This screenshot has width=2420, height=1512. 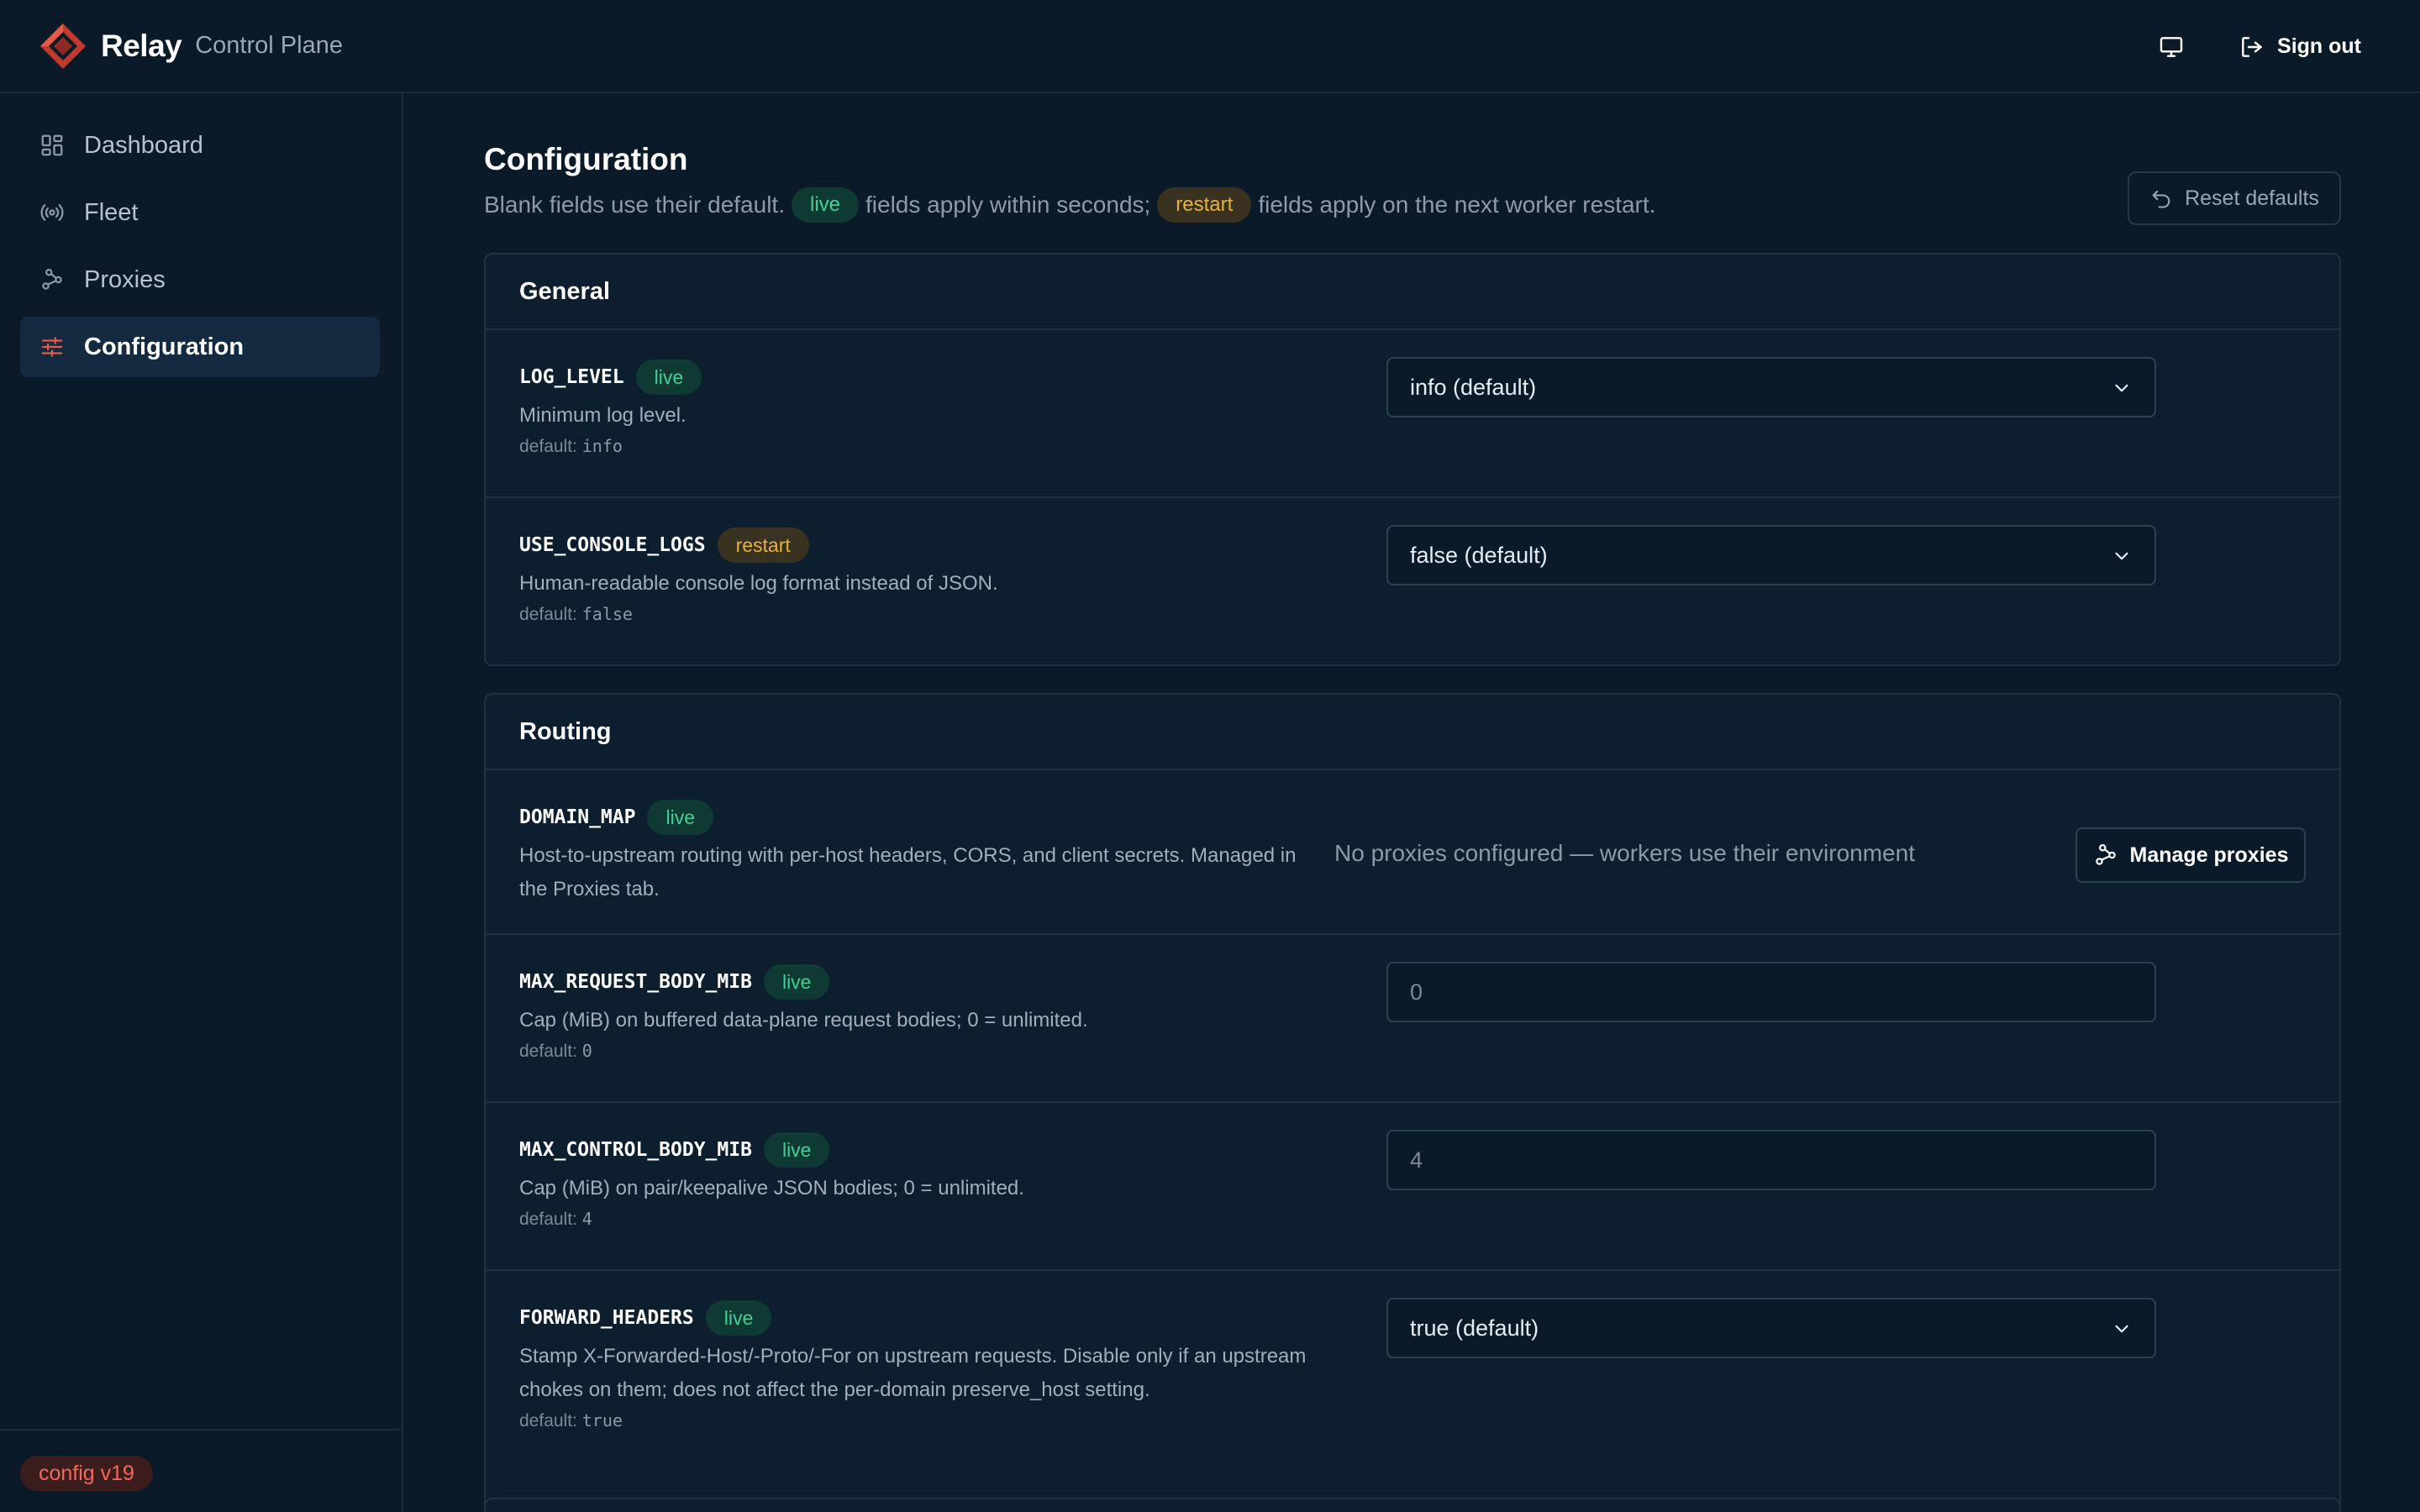 I want to click on config-key: USE_CONSOLE_LOGS, so click(x=613, y=545).